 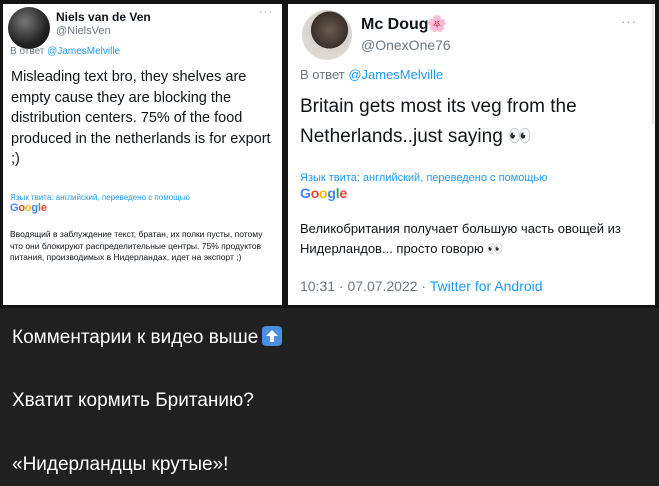 What do you see at coordinates (437, 24) in the screenshot?
I see `flower-icon: 🌸` at bounding box center [437, 24].